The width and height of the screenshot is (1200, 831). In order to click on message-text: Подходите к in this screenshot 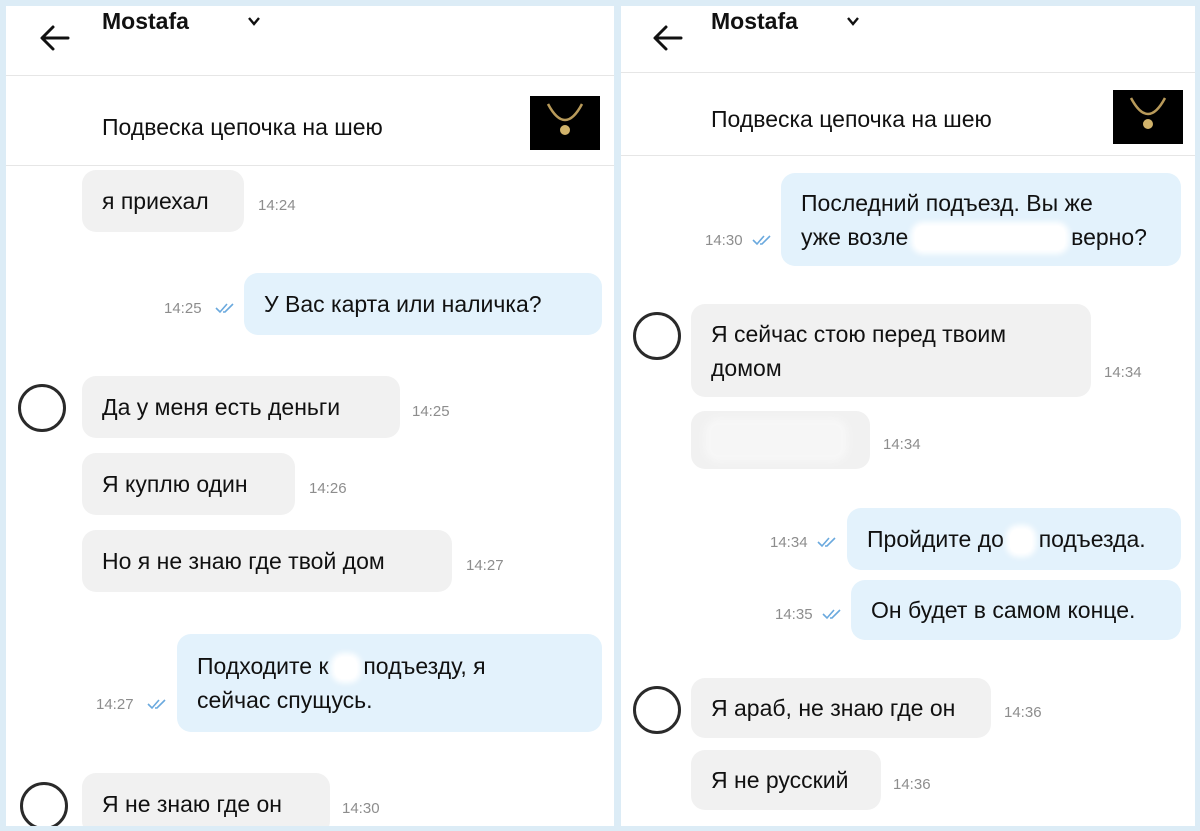, I will do `click(263, 666)`.